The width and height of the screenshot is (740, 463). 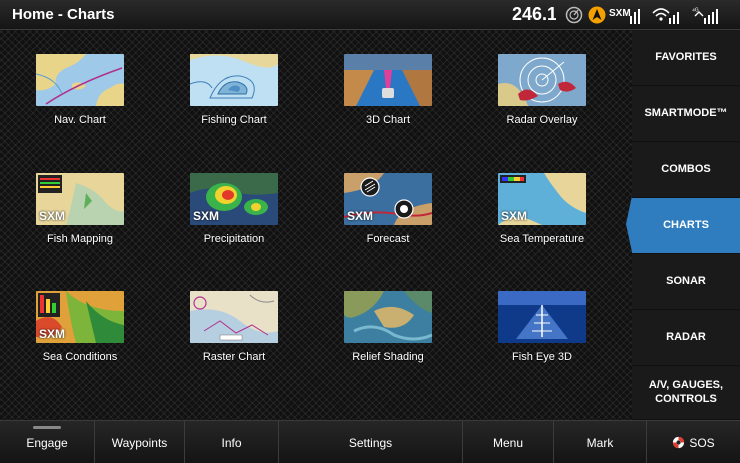 I want to click on cellular-signal-icon: ⁴ᴳ, so click(x=705, y=15).